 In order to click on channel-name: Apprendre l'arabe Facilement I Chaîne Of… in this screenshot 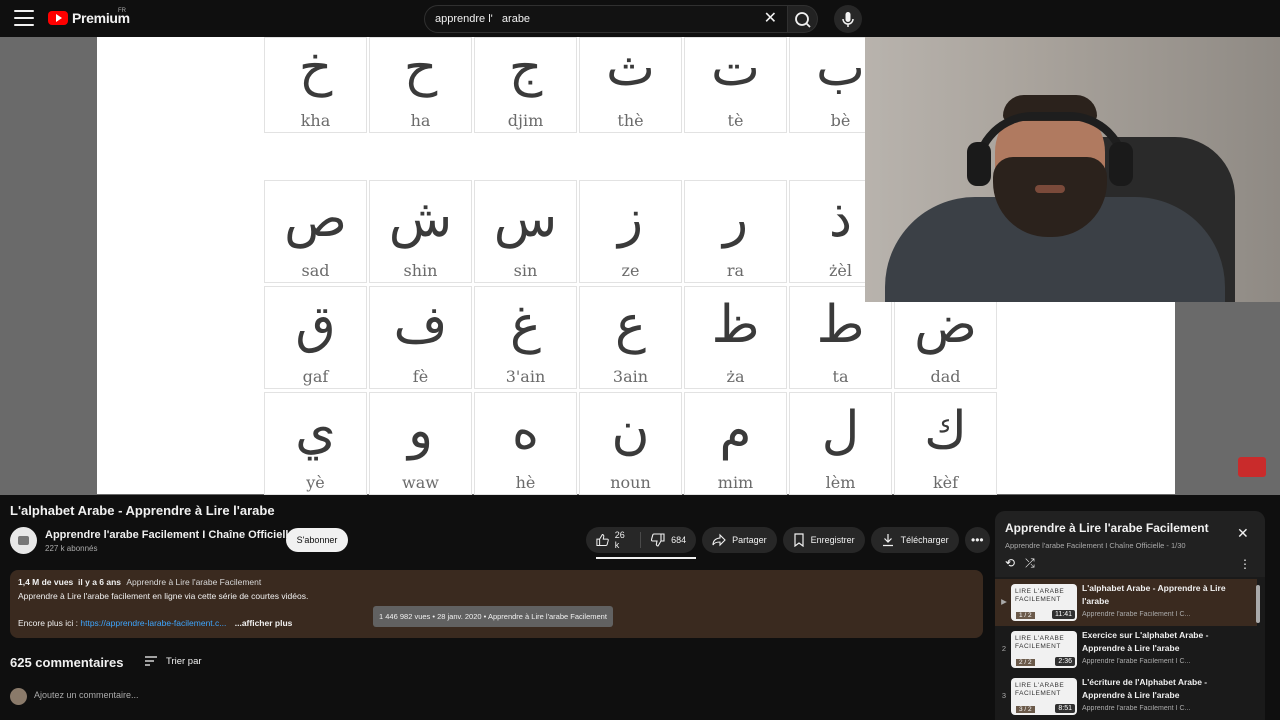, I will do `click(170, 535)`.